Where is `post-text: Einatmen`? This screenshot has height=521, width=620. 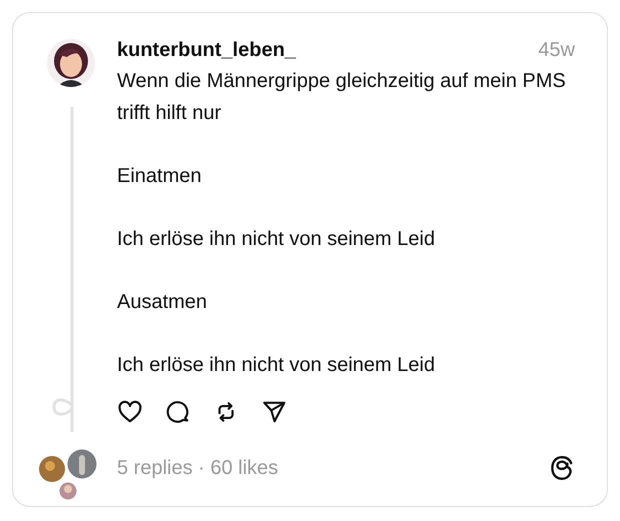
post-text: Einatmen is located at coordinates (159, 176).